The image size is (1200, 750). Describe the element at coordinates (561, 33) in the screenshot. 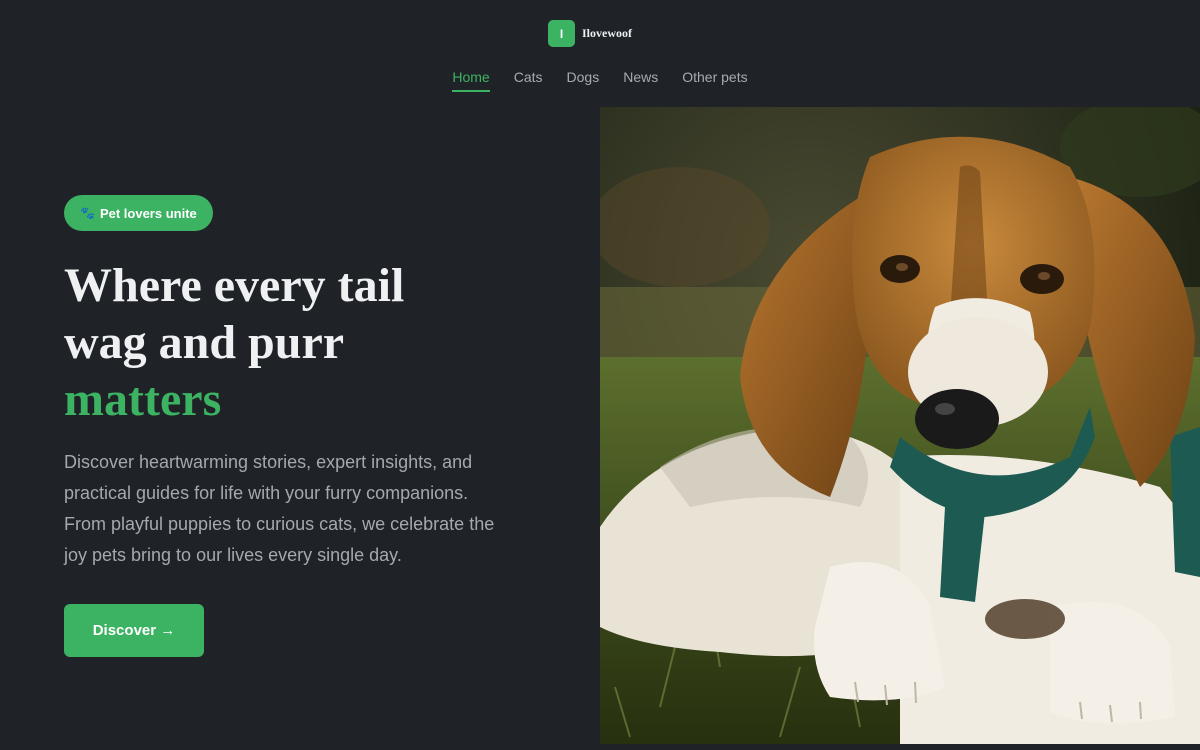

I see `logo-icon: I` at that location.